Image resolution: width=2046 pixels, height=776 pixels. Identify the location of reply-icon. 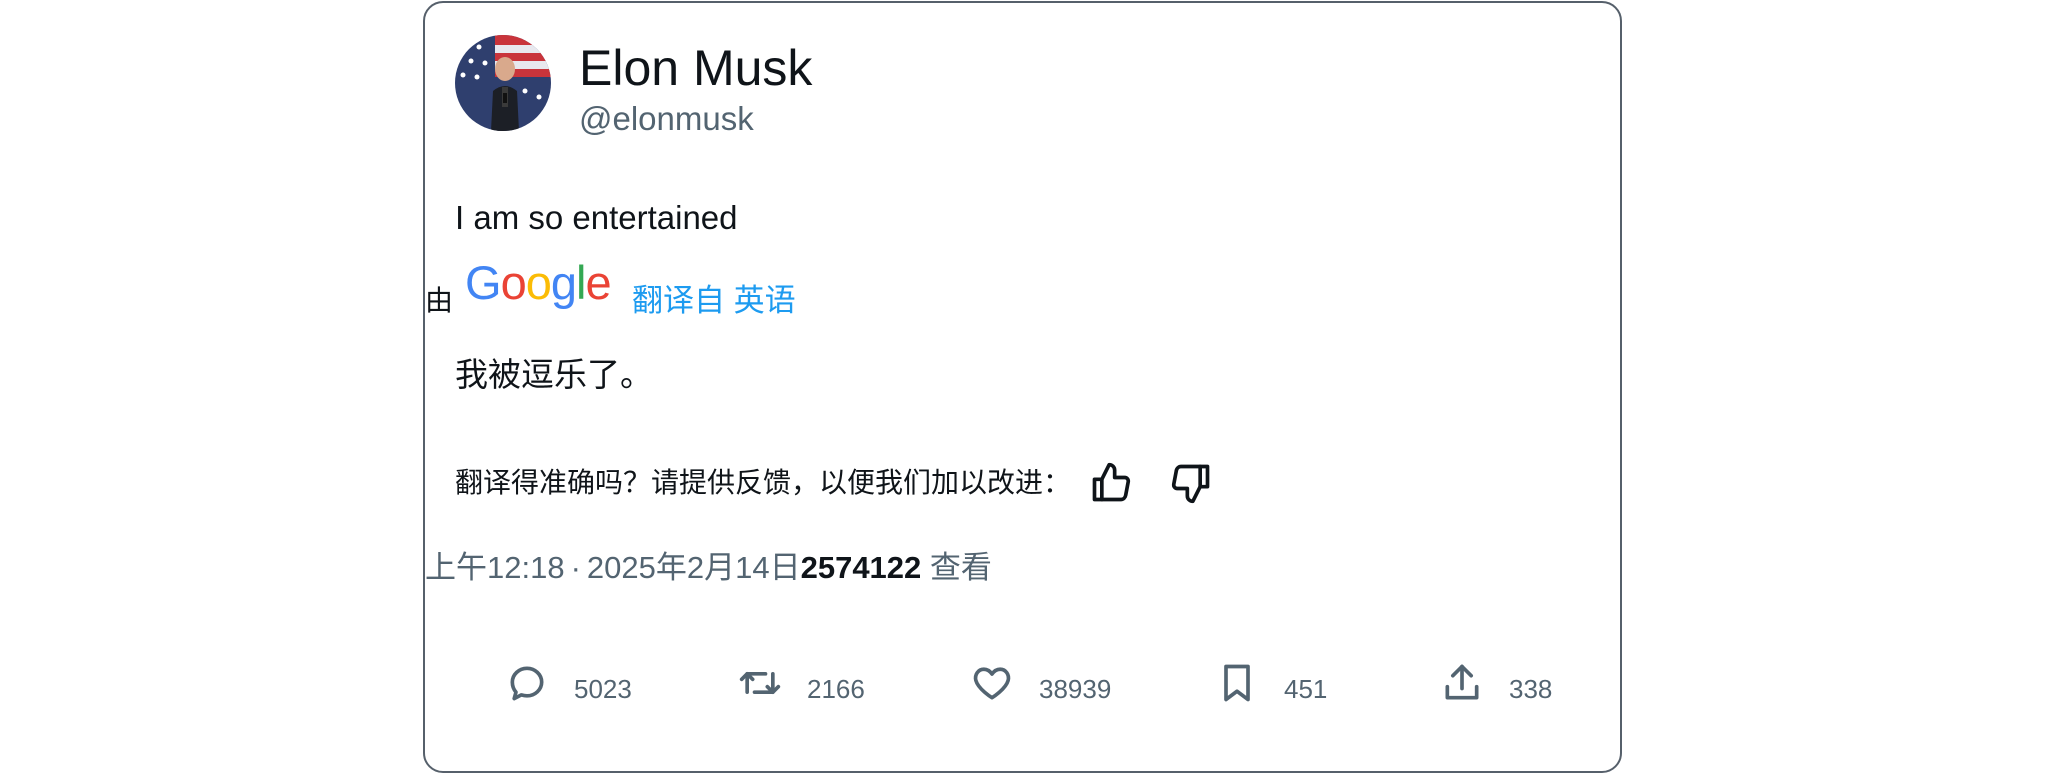
(527, 683).